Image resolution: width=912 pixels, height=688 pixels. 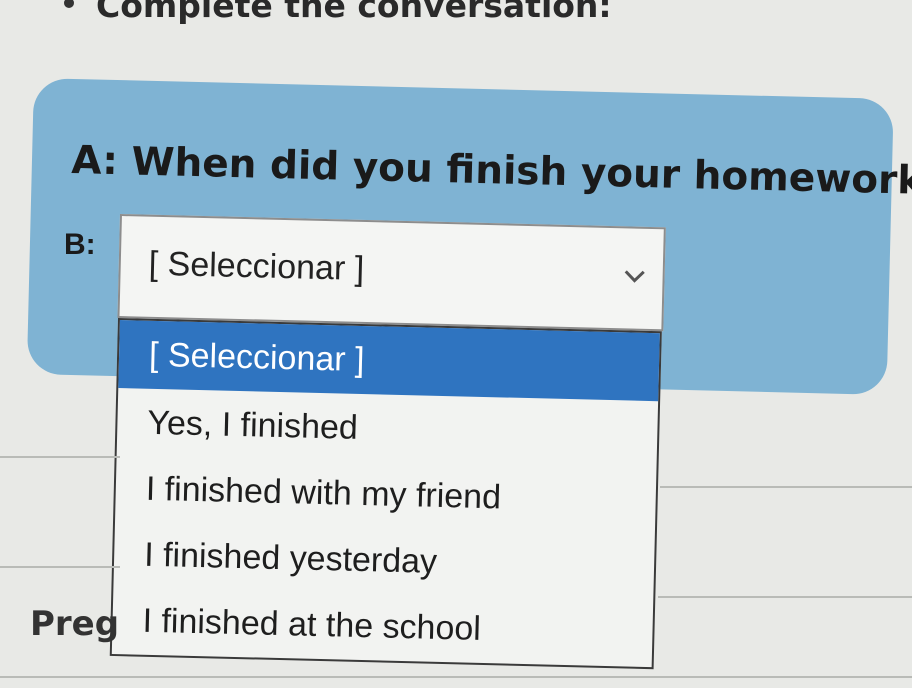 I want to click on instruction-heading: Complete the conversation:, so click(x=354, y=12).